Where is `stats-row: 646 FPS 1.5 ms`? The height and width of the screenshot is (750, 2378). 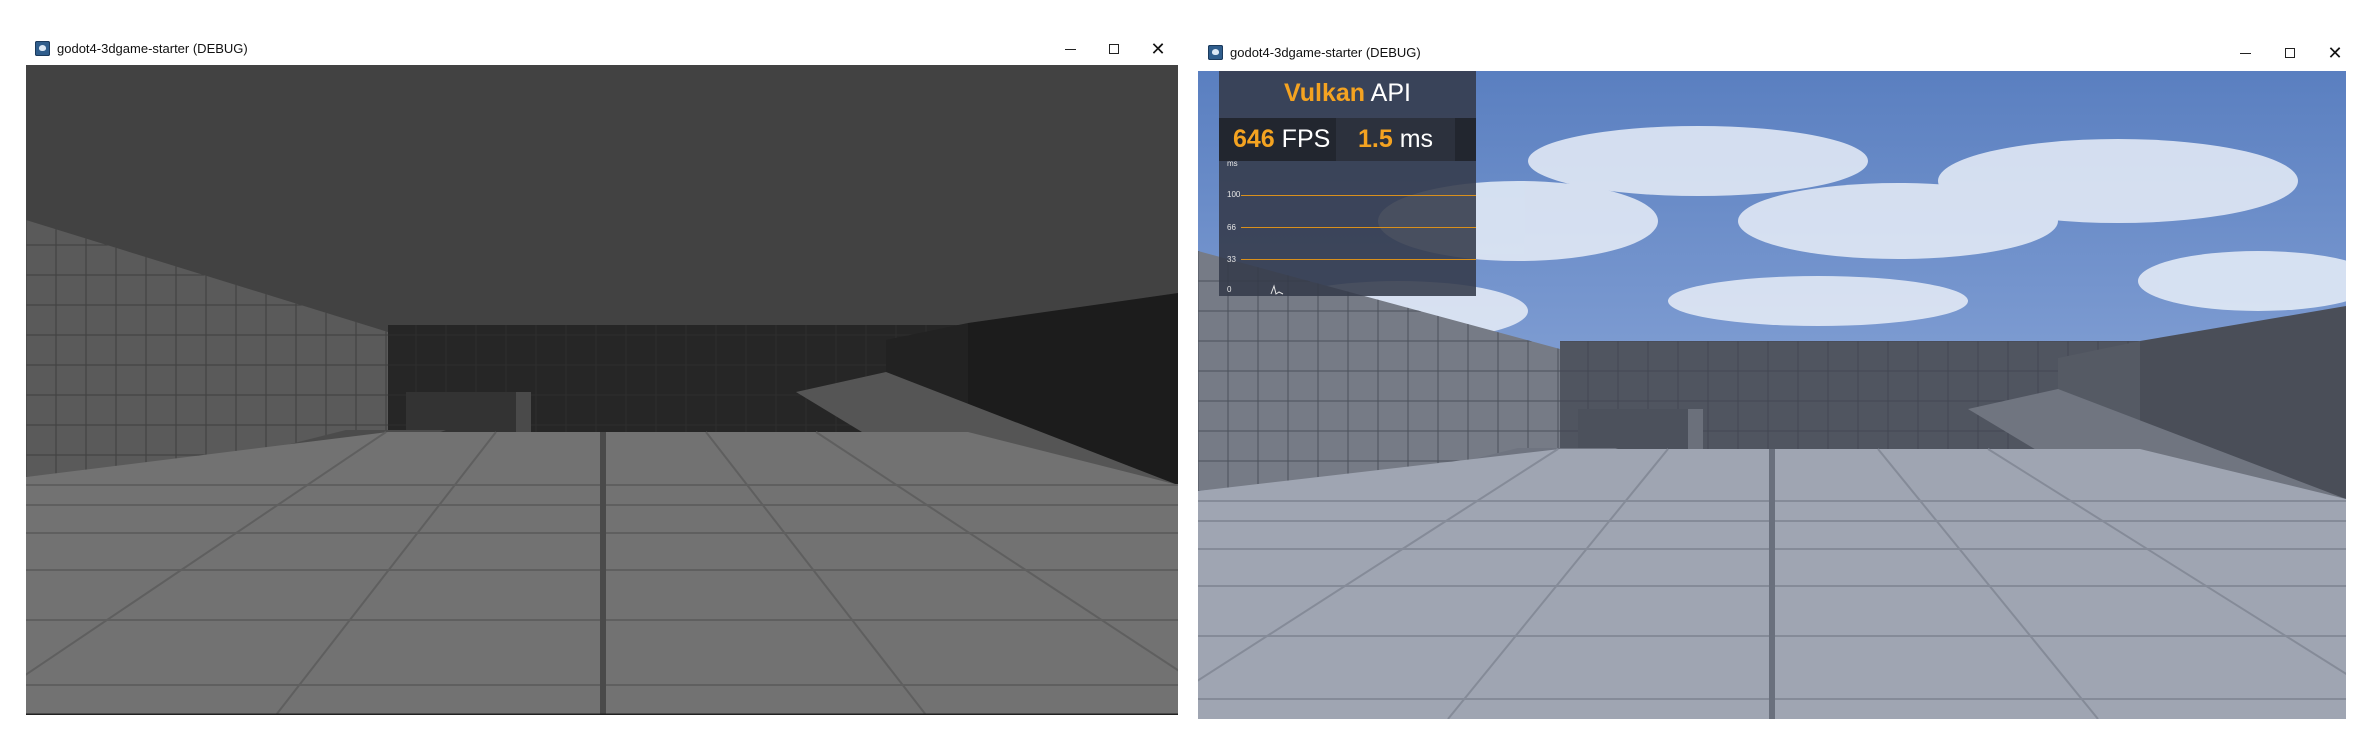 stats-row: 646 FPS 1.5 ms is located at coordinates (1347, 139).